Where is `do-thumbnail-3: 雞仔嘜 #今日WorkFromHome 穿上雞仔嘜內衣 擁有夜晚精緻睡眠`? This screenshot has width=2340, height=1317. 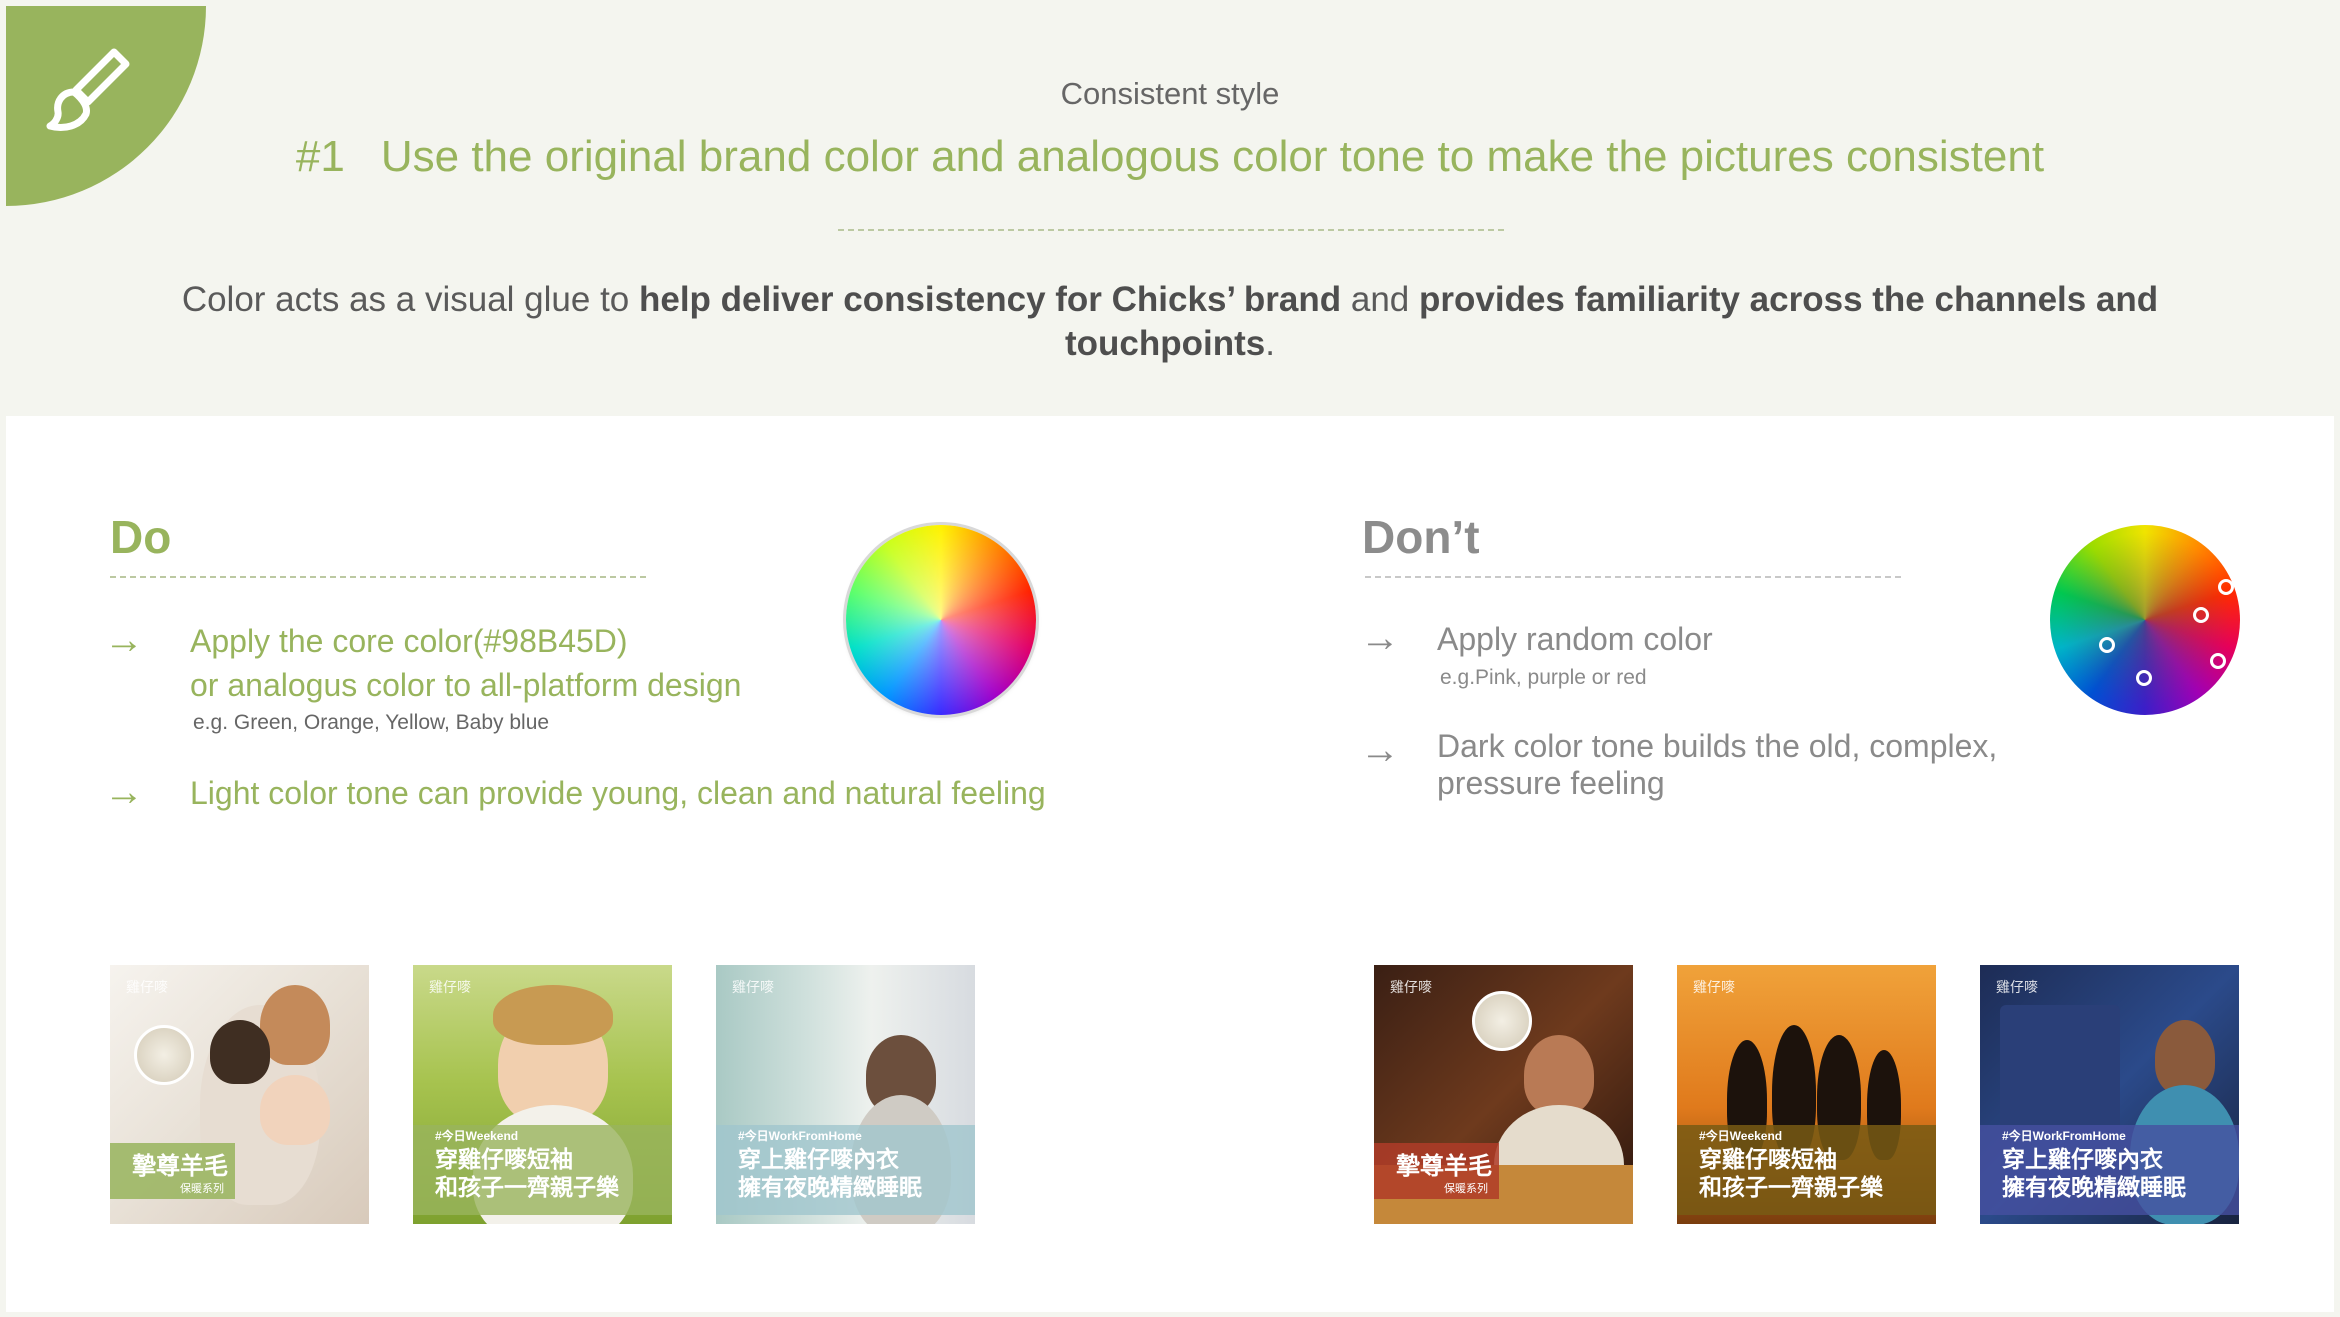 do-thumbnail-3: 雞仔嘜 #今日WorkFromHome 穿上雞仔嘜內衣 擁有夜晚精緻睡眠 is located at coordinates (845, 1094).